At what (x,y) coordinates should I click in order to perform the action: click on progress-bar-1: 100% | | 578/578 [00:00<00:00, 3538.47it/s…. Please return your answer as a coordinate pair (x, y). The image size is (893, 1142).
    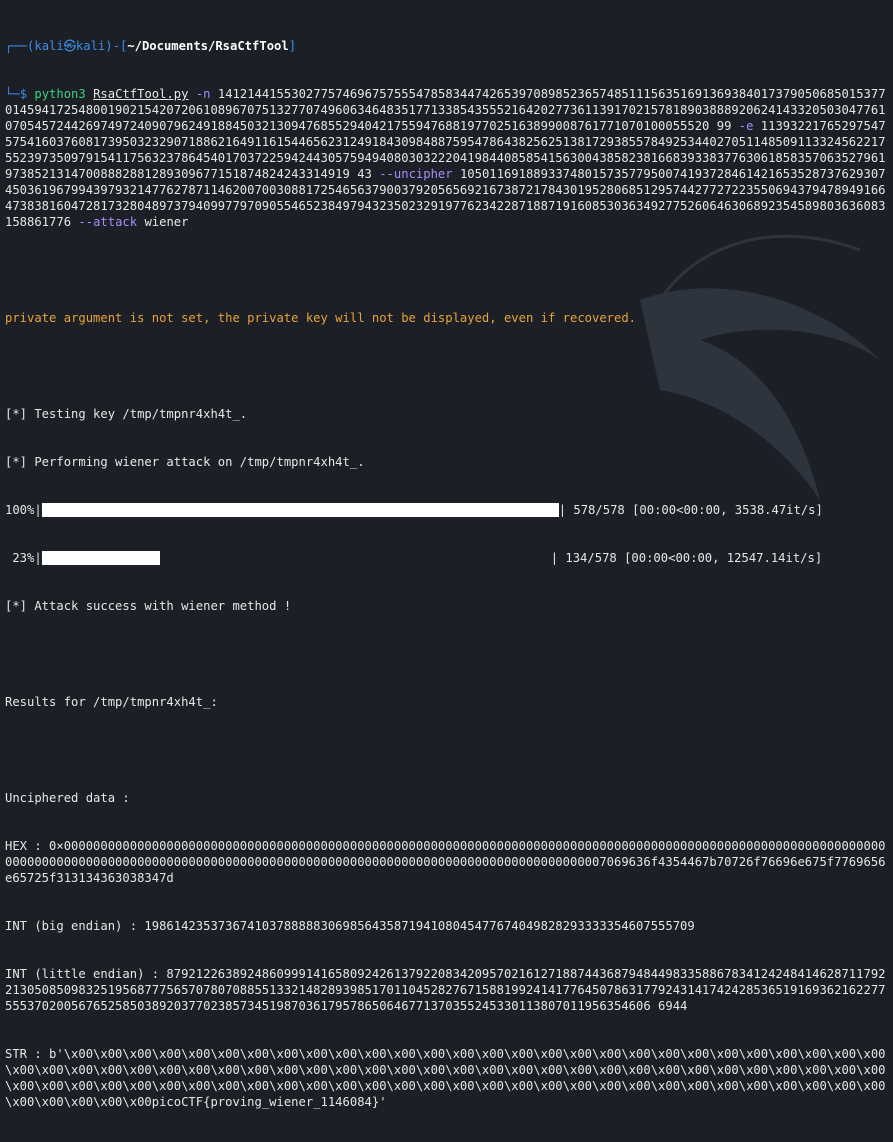
    Looking at the image, I should click on (414, 510).